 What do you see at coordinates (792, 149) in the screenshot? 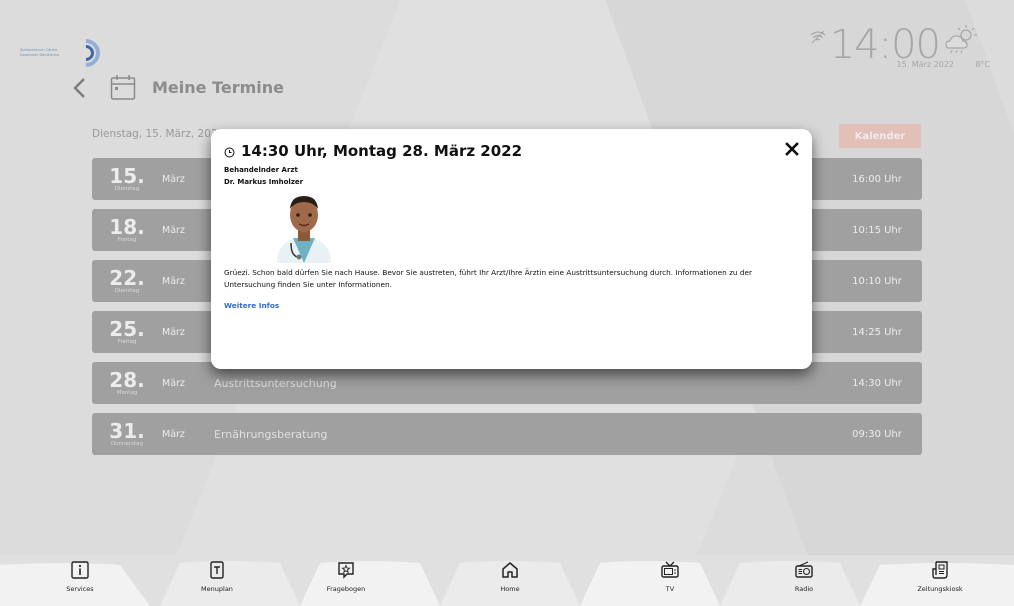
I see `close-icon` at bounding box center [792, 149].